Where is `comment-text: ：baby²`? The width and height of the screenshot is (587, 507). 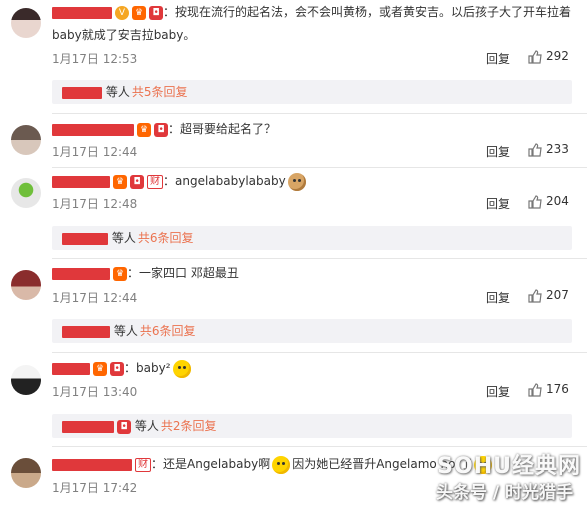
comment-text: ：baby² is located at coordinates (147, 368).